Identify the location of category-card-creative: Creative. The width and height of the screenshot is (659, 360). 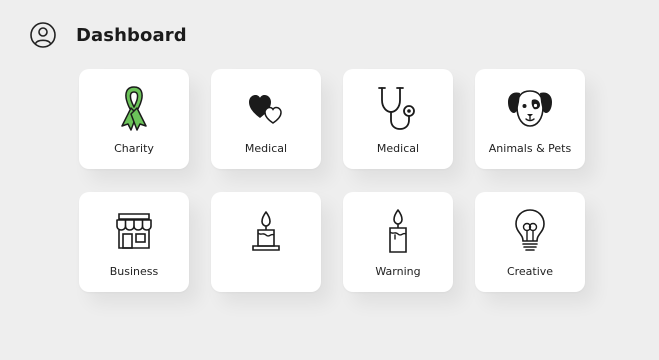
(530, 242).